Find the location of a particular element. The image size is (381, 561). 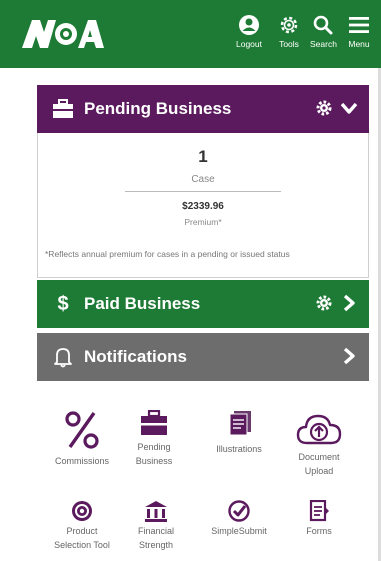

pending-business-tile: Pending Business is located at coordinates (154, 439).